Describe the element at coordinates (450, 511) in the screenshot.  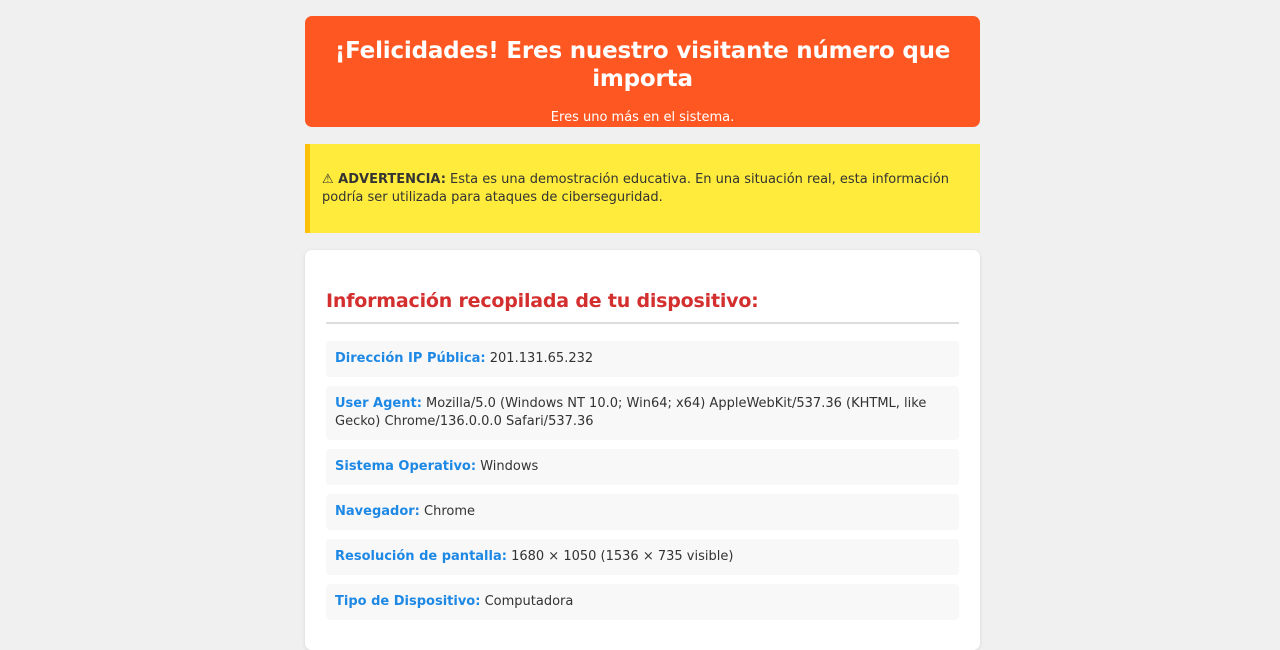
I see `info-value: Chrome` at that location.